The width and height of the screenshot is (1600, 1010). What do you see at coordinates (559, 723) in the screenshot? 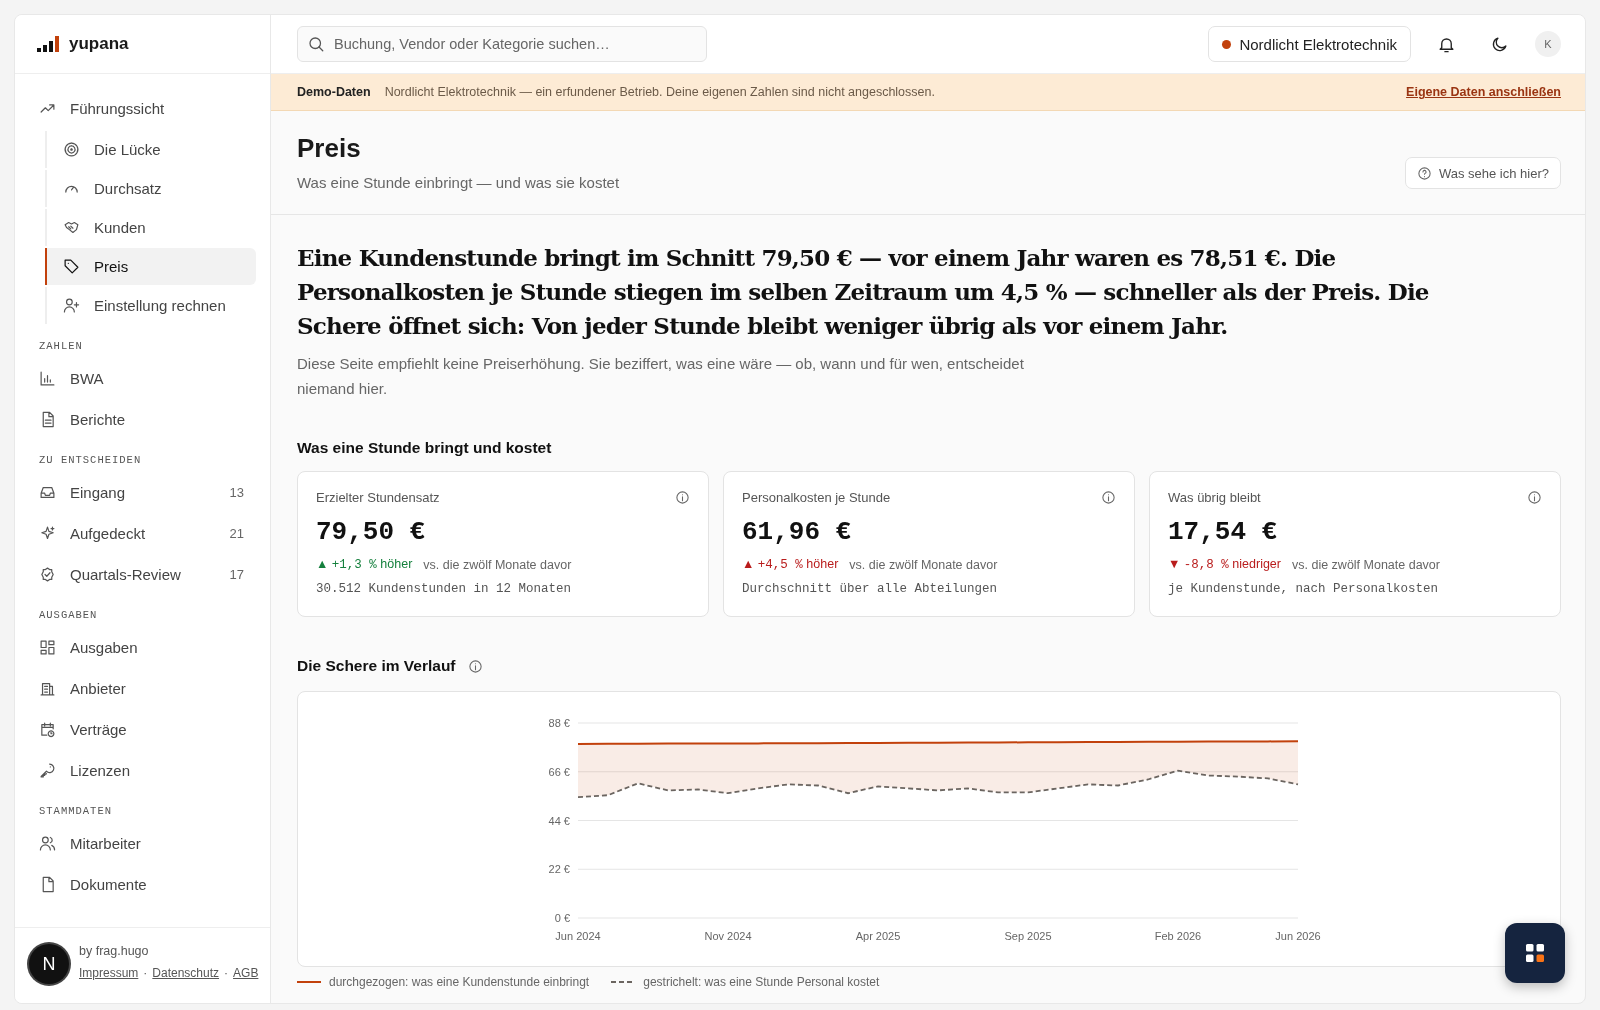
I see `y-tick-label: 88 €` at bounding box center [559, 723].